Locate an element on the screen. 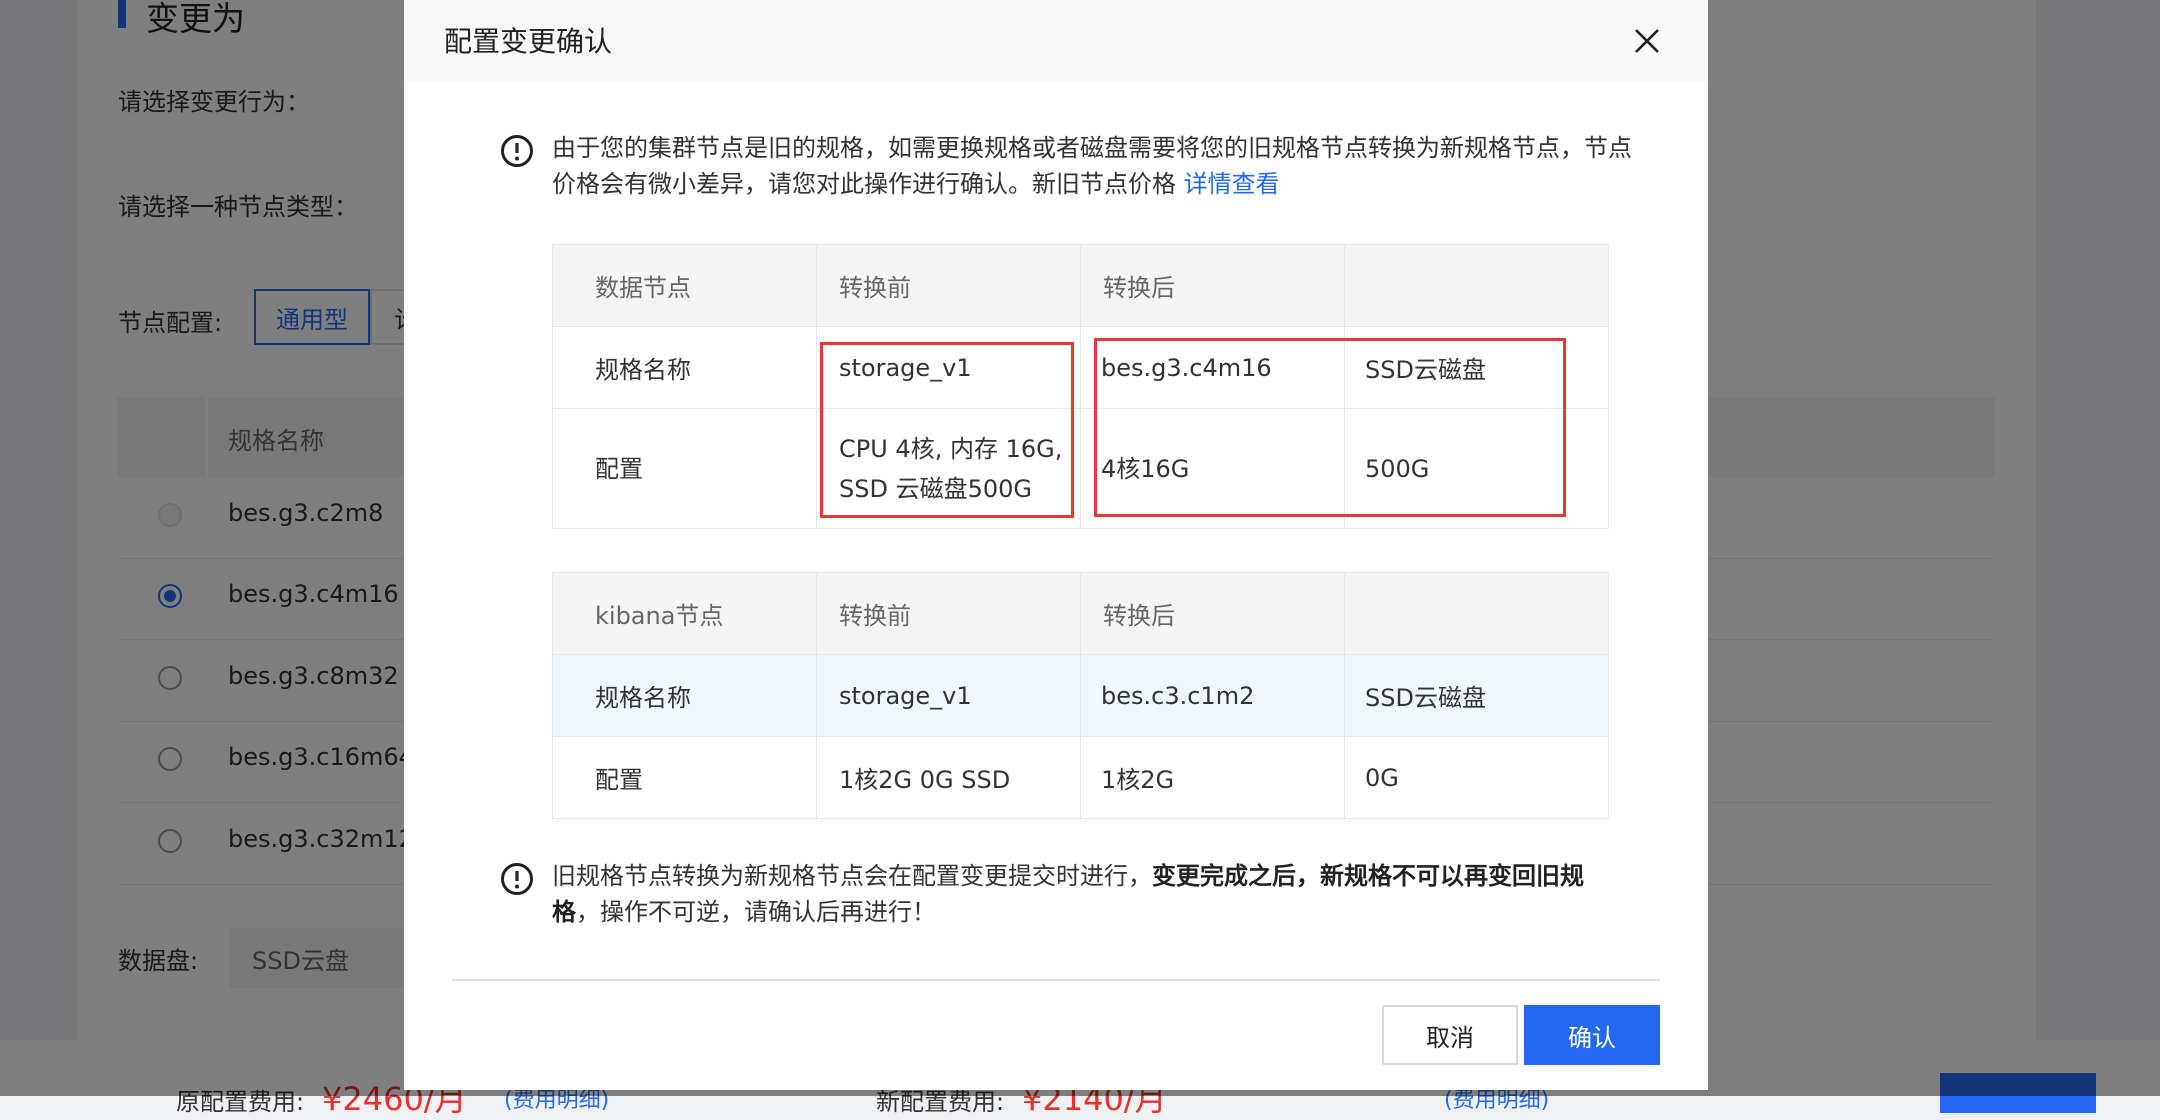 The width and height of the screenshot is (2160, 1120). details-link: 详情查看 is located at coordinates (1232, 184).